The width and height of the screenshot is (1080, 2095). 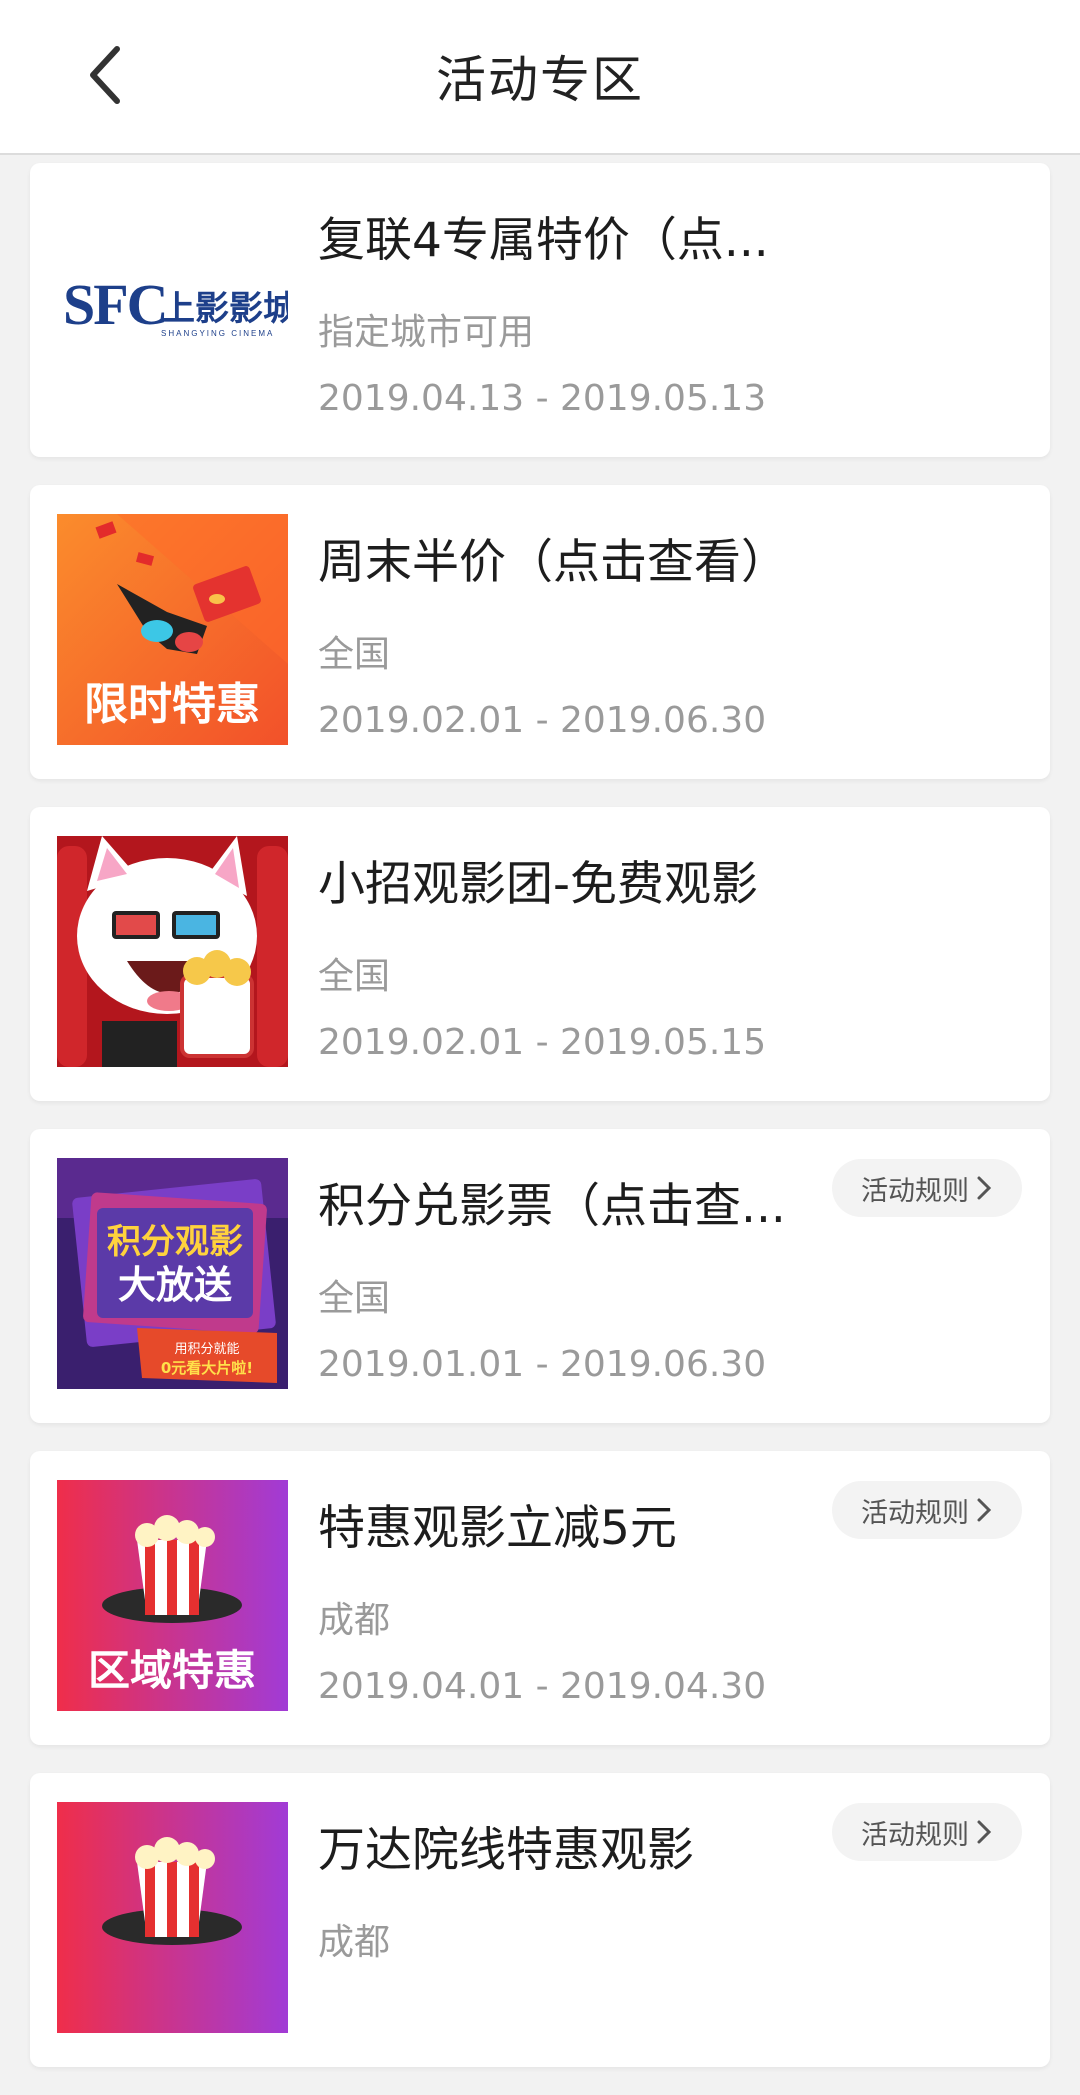 I want to click on svg-text: 积分观影, so click(x=175, y=1242).